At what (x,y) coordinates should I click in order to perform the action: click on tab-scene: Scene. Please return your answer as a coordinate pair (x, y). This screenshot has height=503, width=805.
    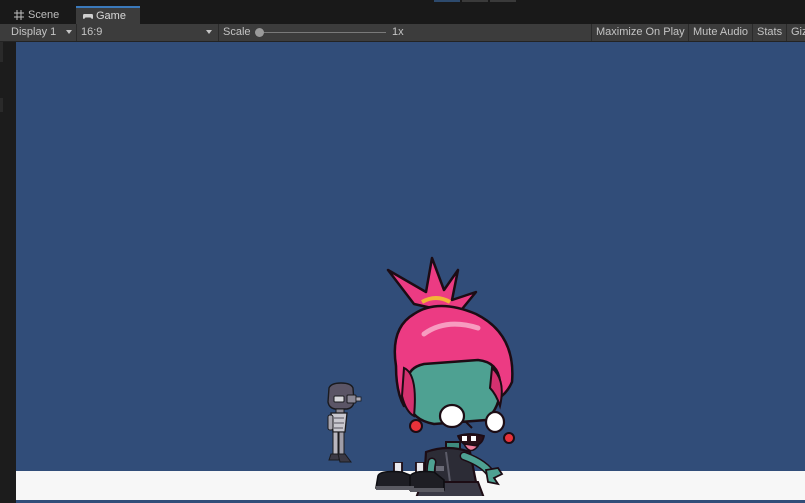
    Looking at the image, I should click on (42, 15).